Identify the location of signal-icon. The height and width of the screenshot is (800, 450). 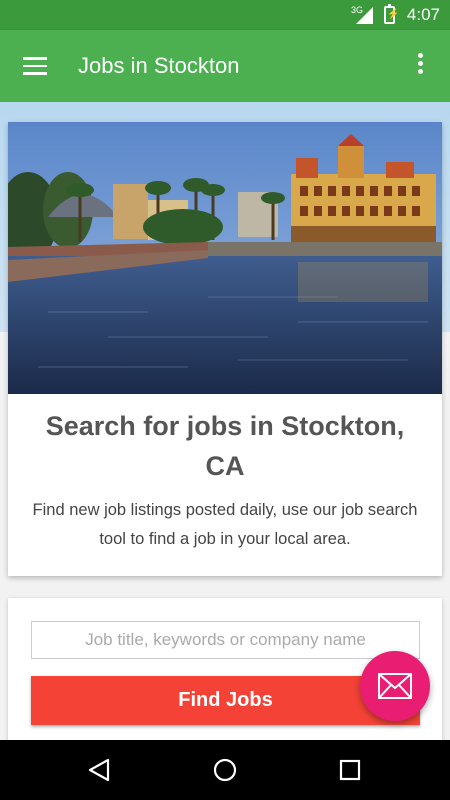
(364, 15).